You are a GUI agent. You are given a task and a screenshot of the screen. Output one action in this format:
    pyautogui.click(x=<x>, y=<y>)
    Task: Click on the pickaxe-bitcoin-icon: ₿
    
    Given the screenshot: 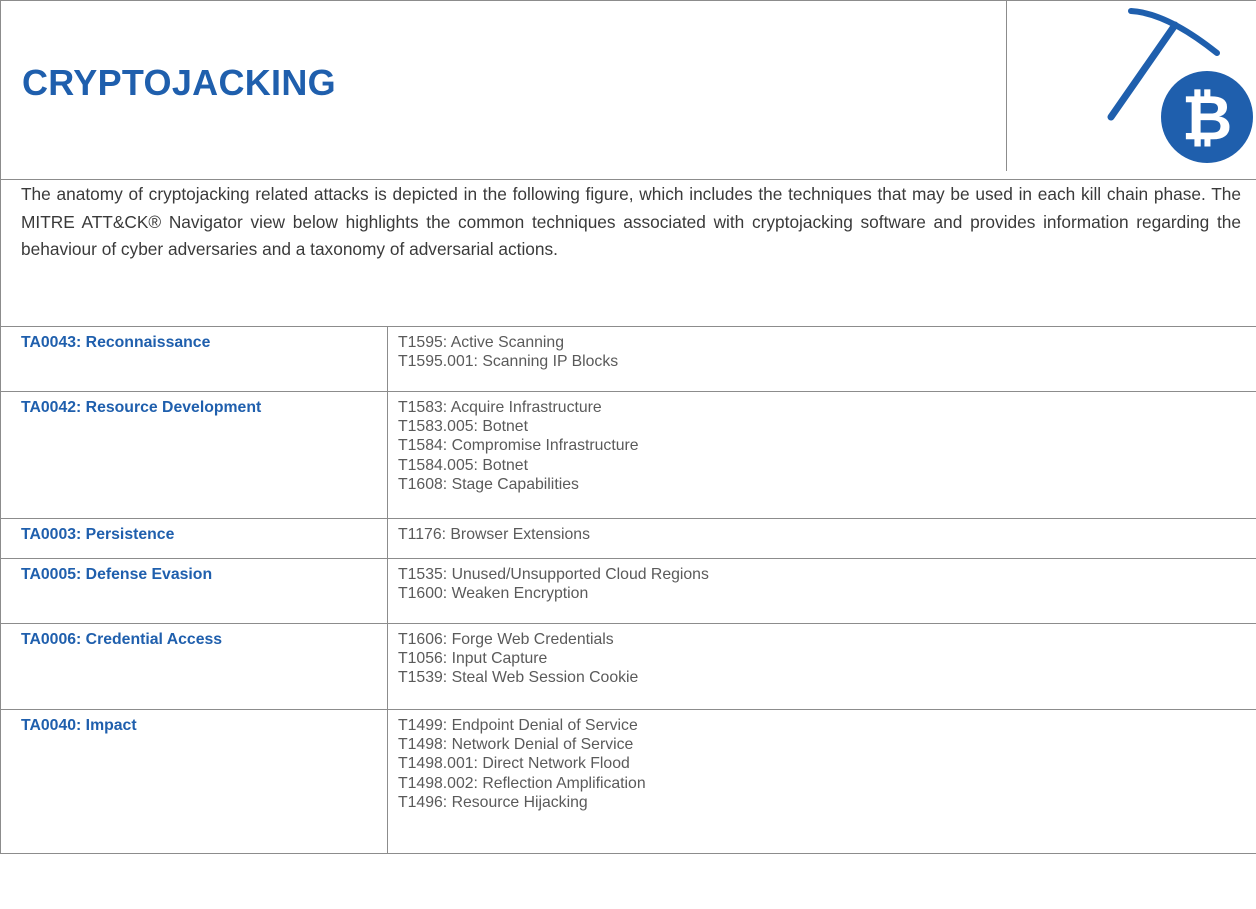 What is the action you would take?
    pyautogui.click(x=1176, y=87)
    